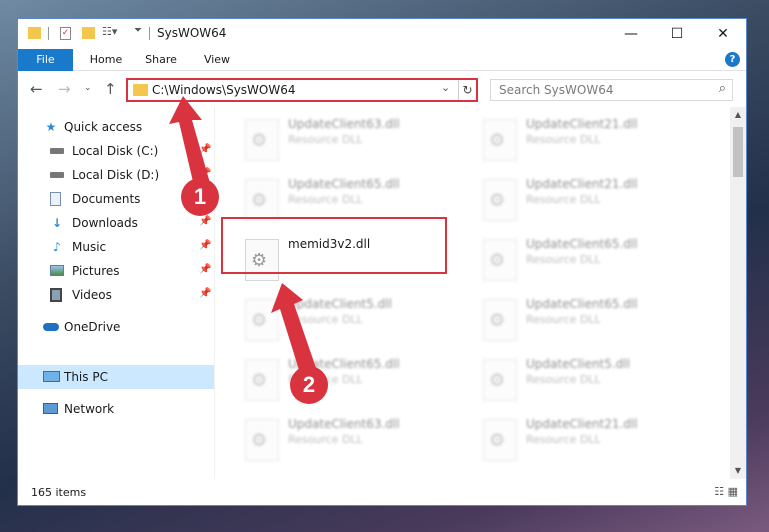 The width and height of the screenshot is (769, 532). Describe the element at coordinates (161, 60) in the screenshot. I see `tab-share: Share` at that location.